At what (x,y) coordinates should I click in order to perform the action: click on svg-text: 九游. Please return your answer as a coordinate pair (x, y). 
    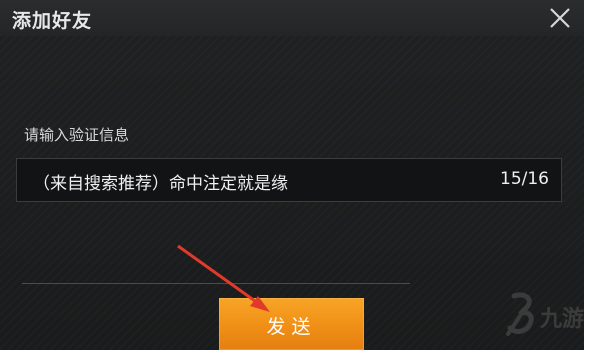
    Looking at the image, I should click on (561, 319).